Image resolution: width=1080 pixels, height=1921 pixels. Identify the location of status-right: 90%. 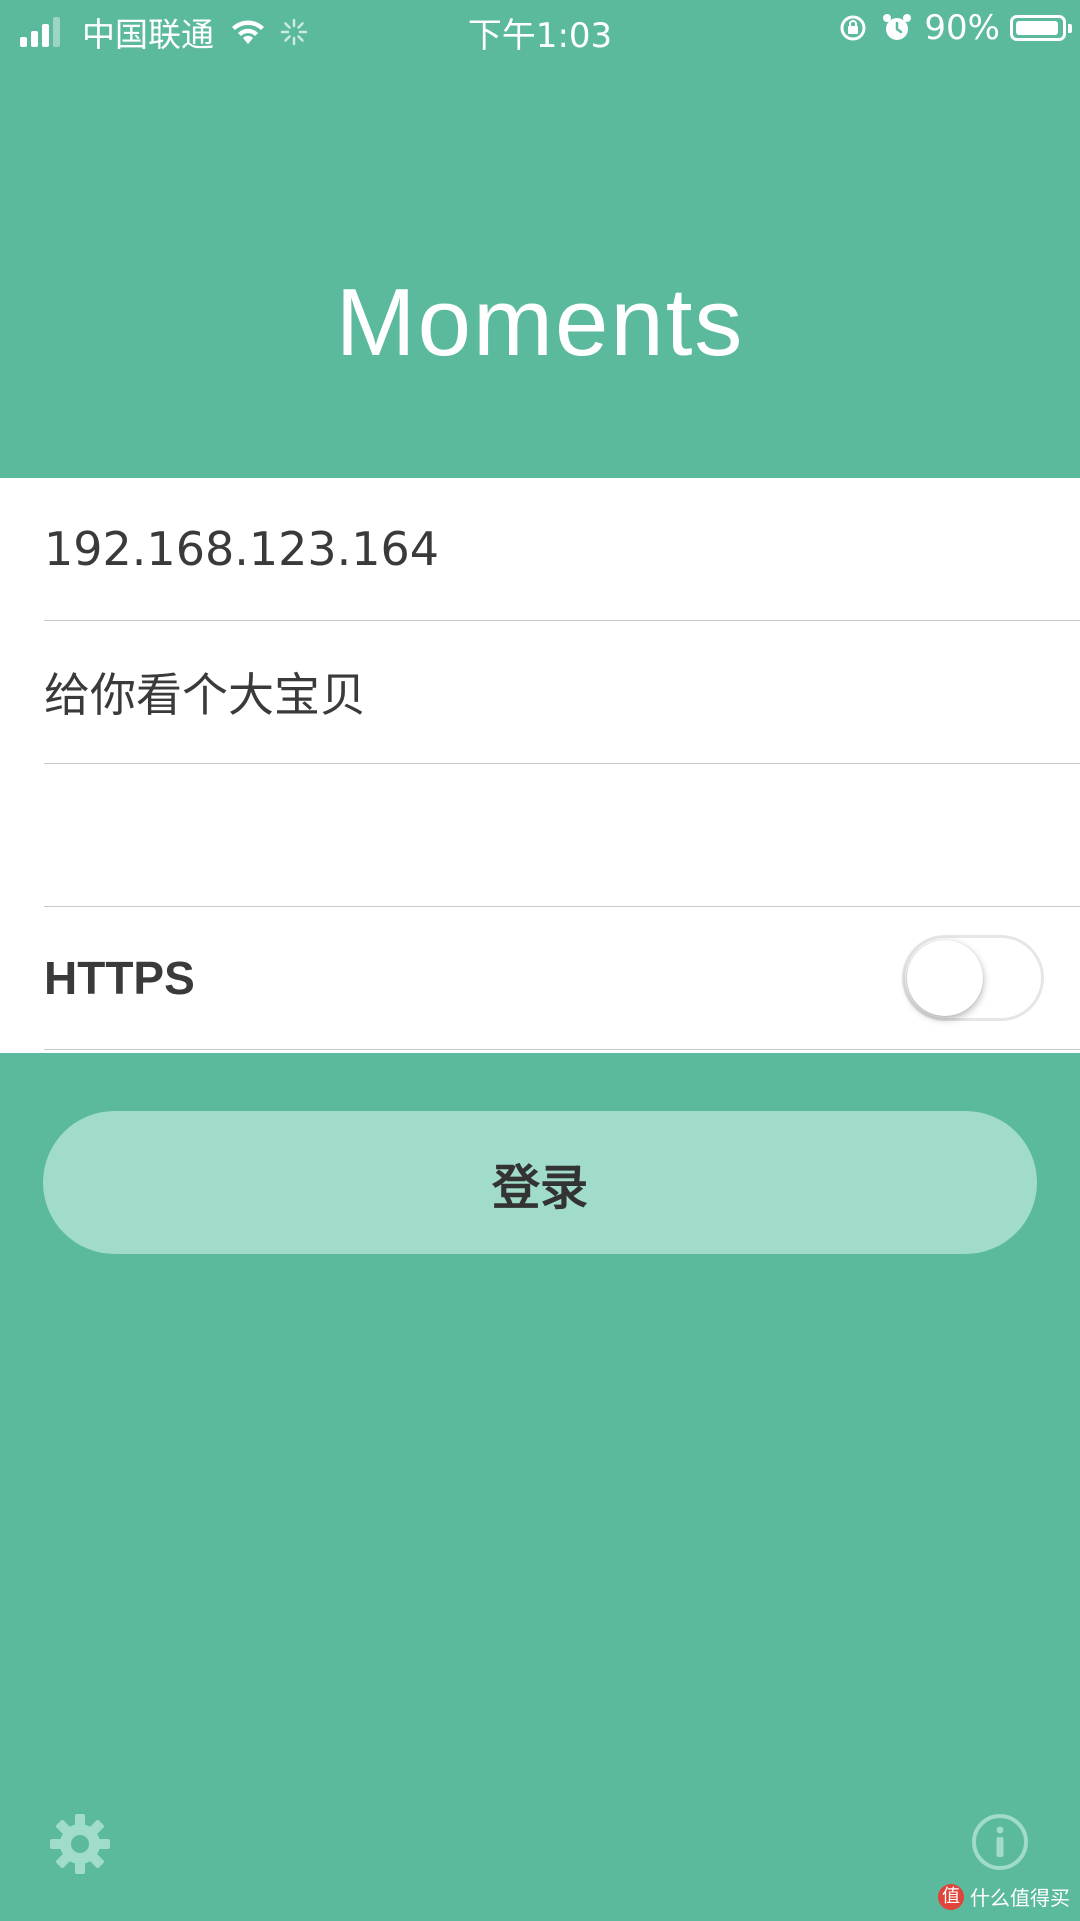
(955, 28).